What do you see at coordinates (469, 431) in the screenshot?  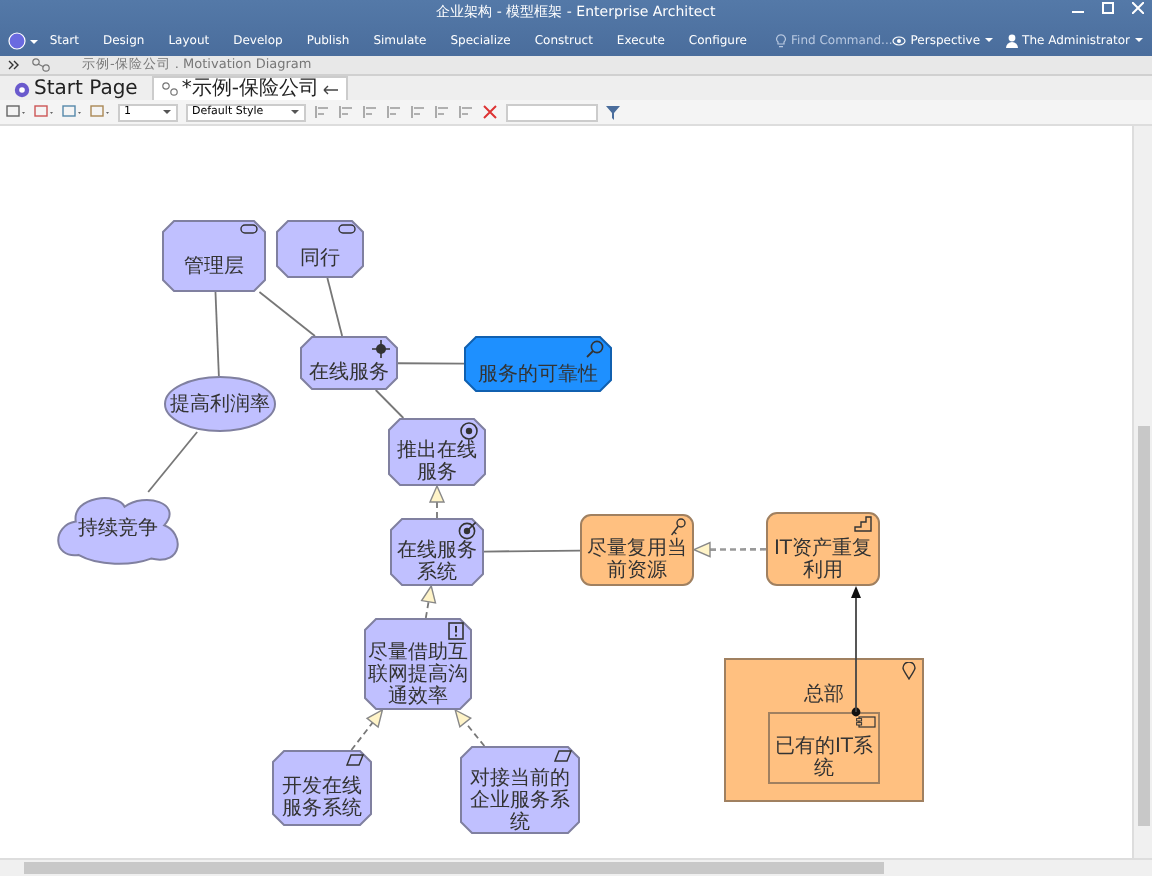 I see `target-icon` at bounding box center [469, 431].